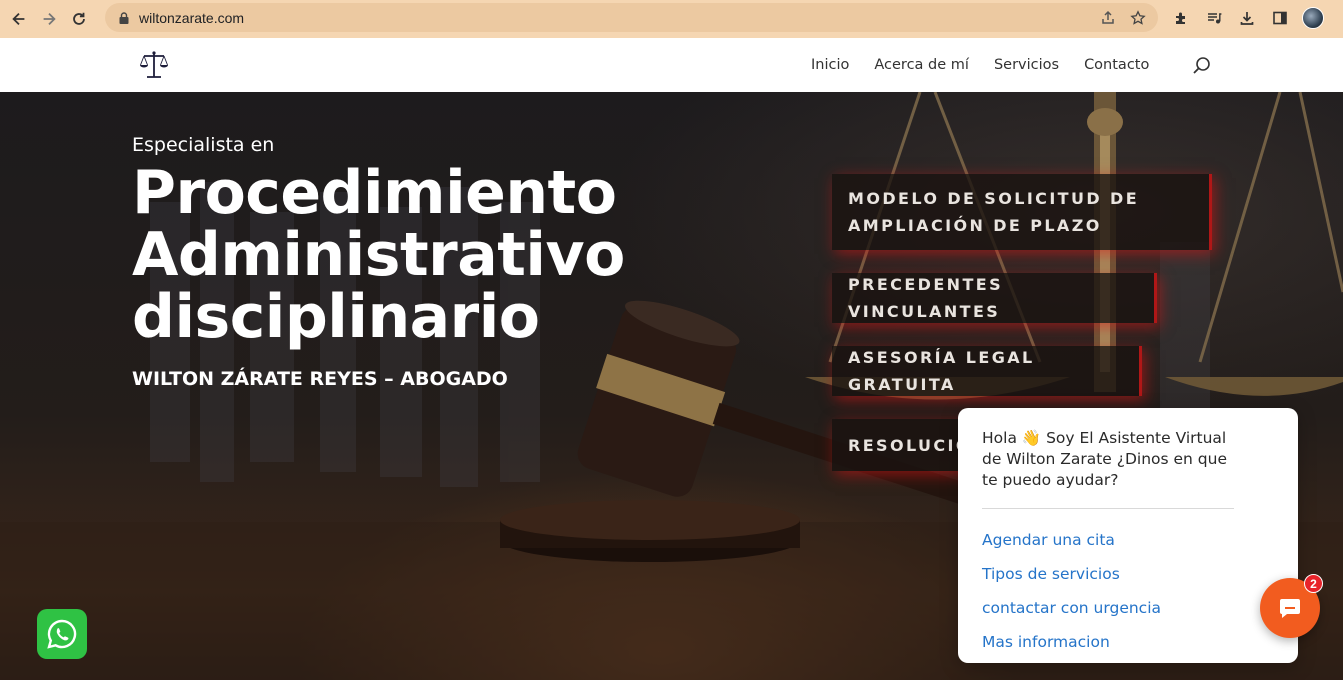 The height and width of the screenshot is (680, 1343). Describe the element at coordinates (1116, 65) in the screenshot. I see `nav-link-contacto: Contacto` at that location.